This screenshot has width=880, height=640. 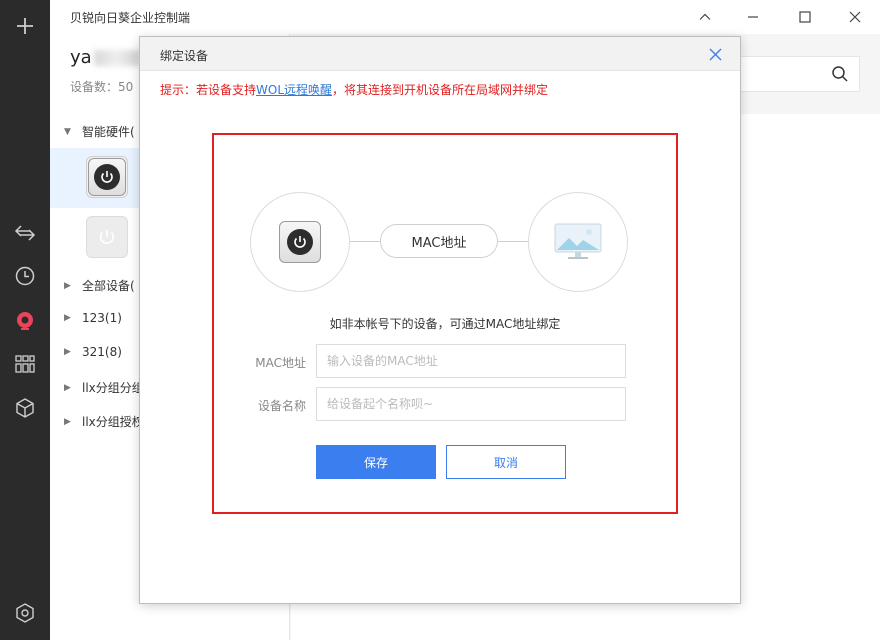 I want to click on left-rail, so click(x=25, y=320).